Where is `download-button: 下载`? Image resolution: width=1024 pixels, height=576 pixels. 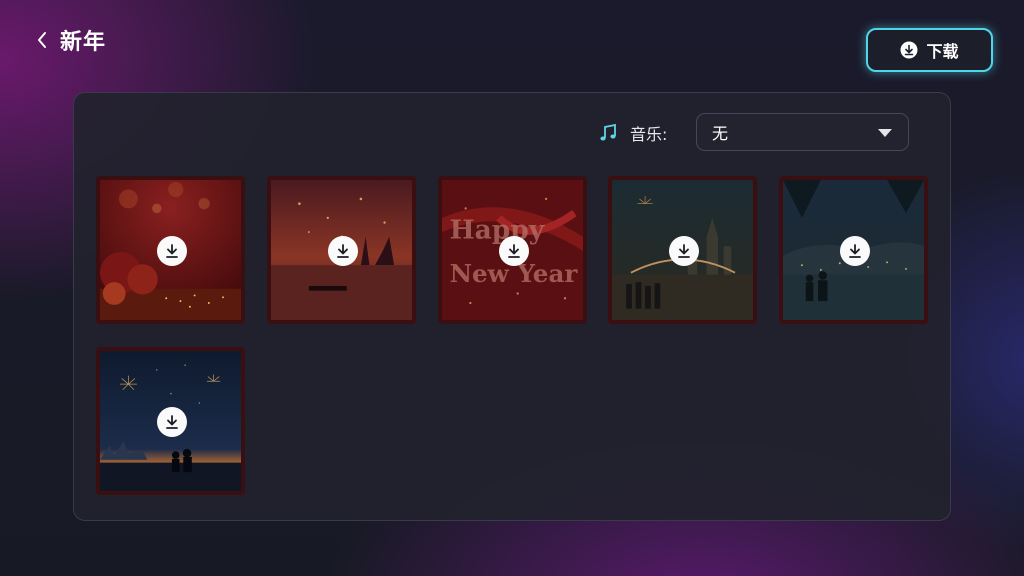
download-button: 下载 is located at coordinates (929, 50).